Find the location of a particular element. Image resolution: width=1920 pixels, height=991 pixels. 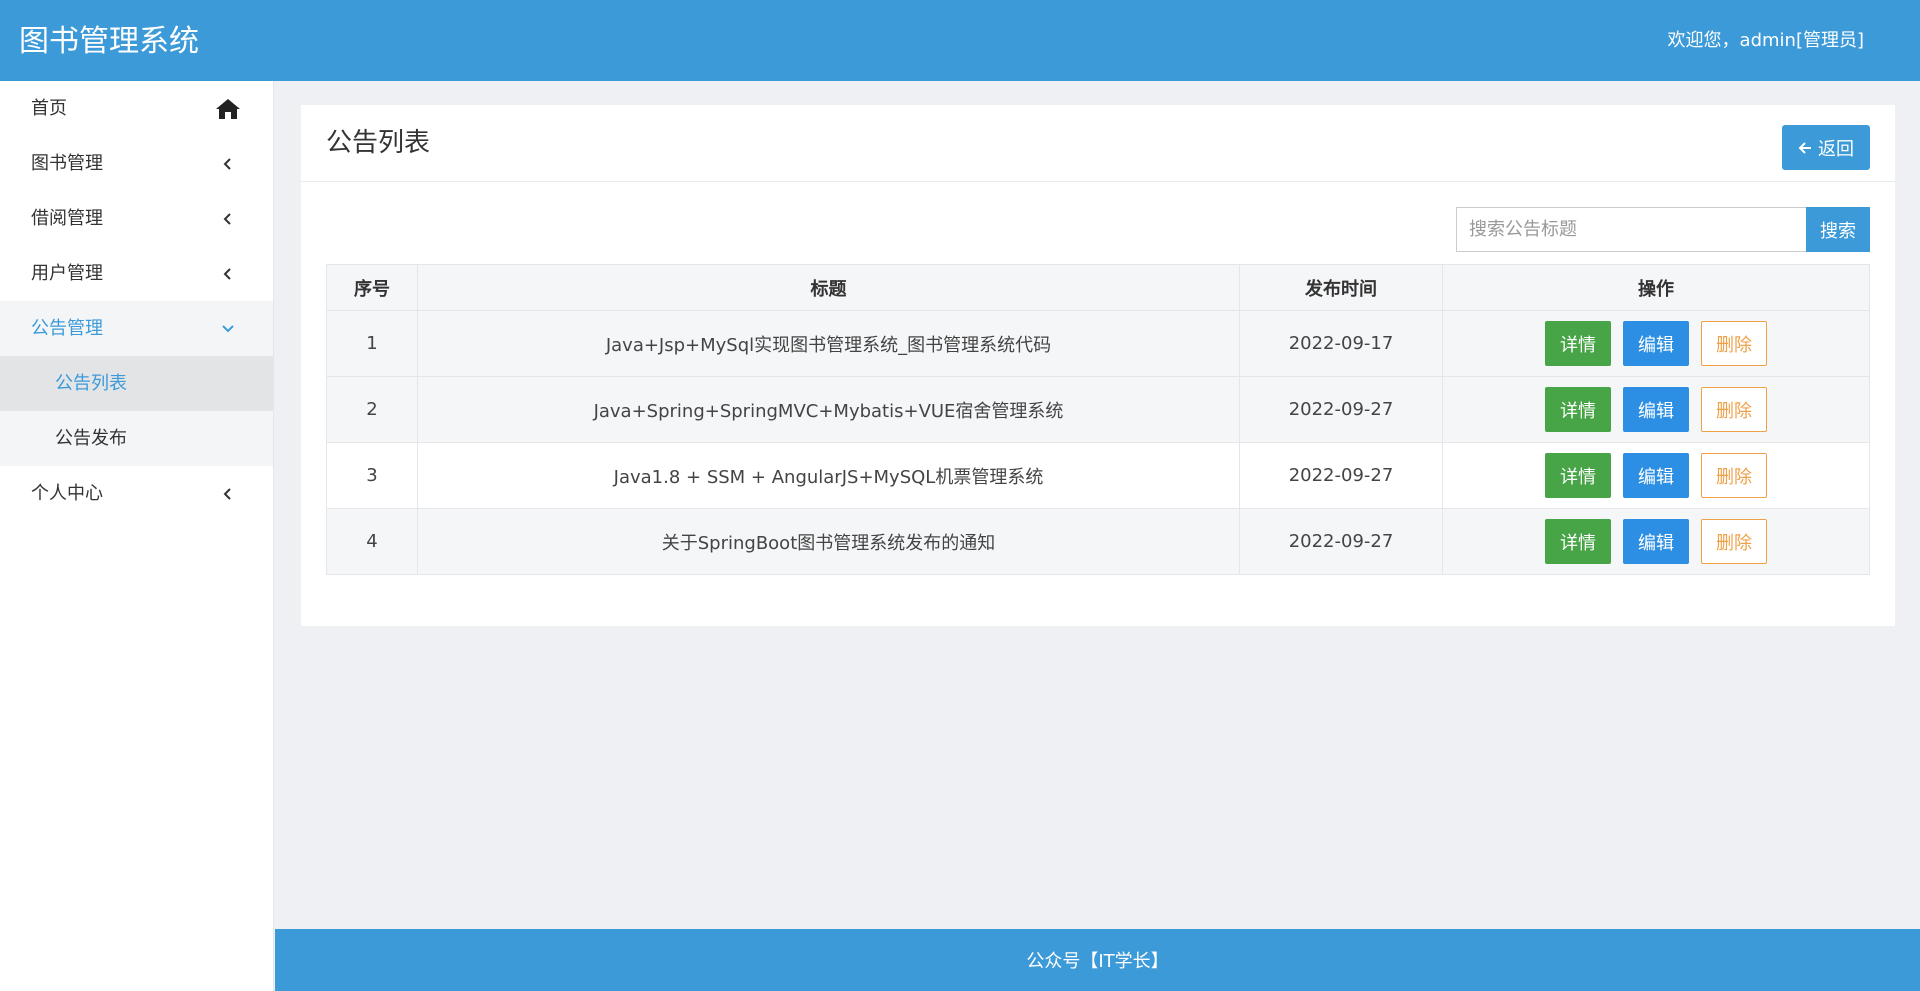

col-header-date: 发布时间 is located at coordinates (1341, 287).